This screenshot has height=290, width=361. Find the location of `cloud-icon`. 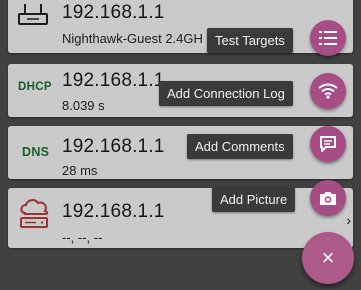

cloud-icon is located at coordinates (34, 213).